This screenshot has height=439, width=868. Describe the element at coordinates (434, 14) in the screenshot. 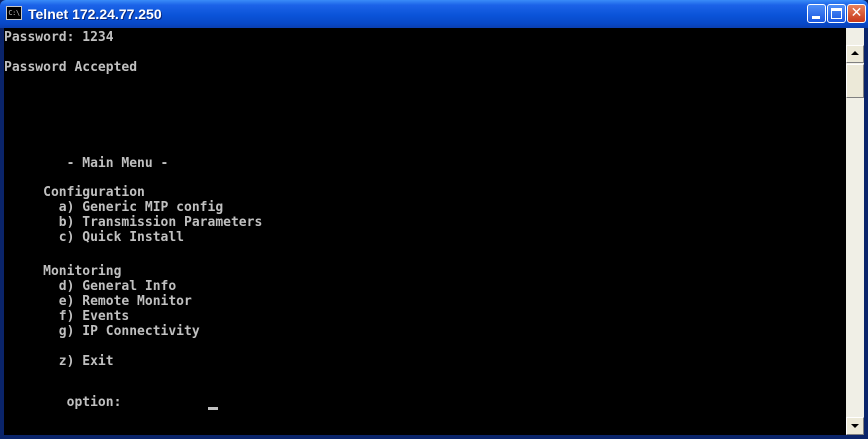

I see `title-bar: C:\ Telnet 172.24.77.250 ✕` at that location.